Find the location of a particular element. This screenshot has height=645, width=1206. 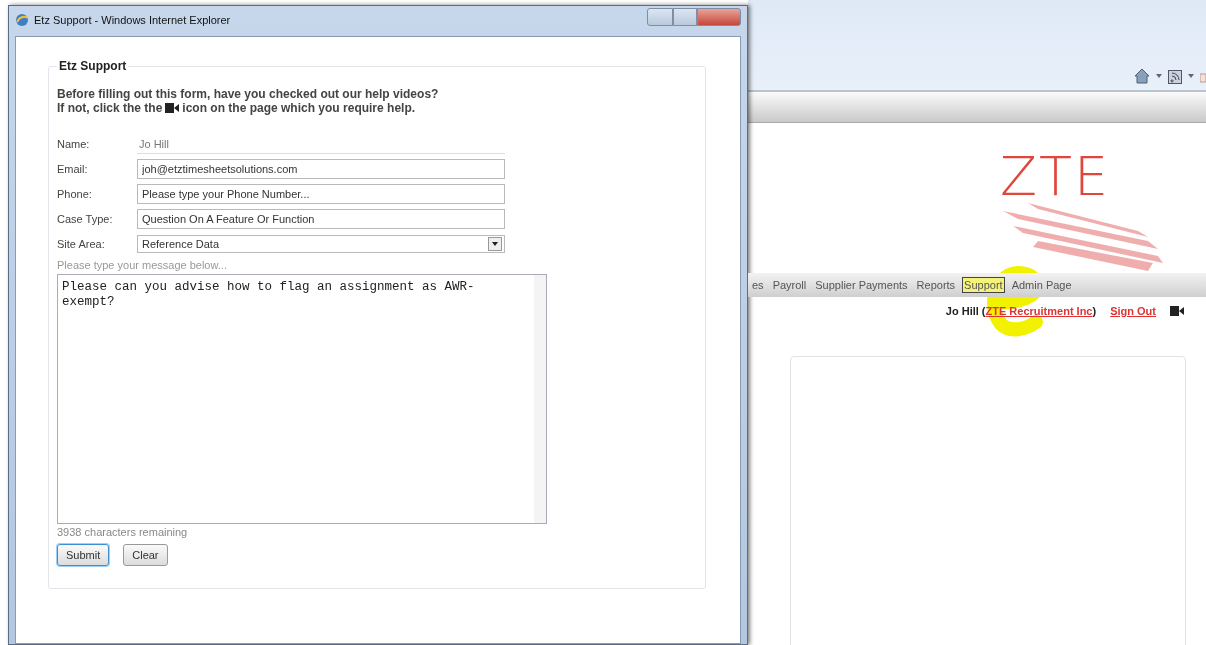

nav-link: Payroll is located at coordinates (789, 285).